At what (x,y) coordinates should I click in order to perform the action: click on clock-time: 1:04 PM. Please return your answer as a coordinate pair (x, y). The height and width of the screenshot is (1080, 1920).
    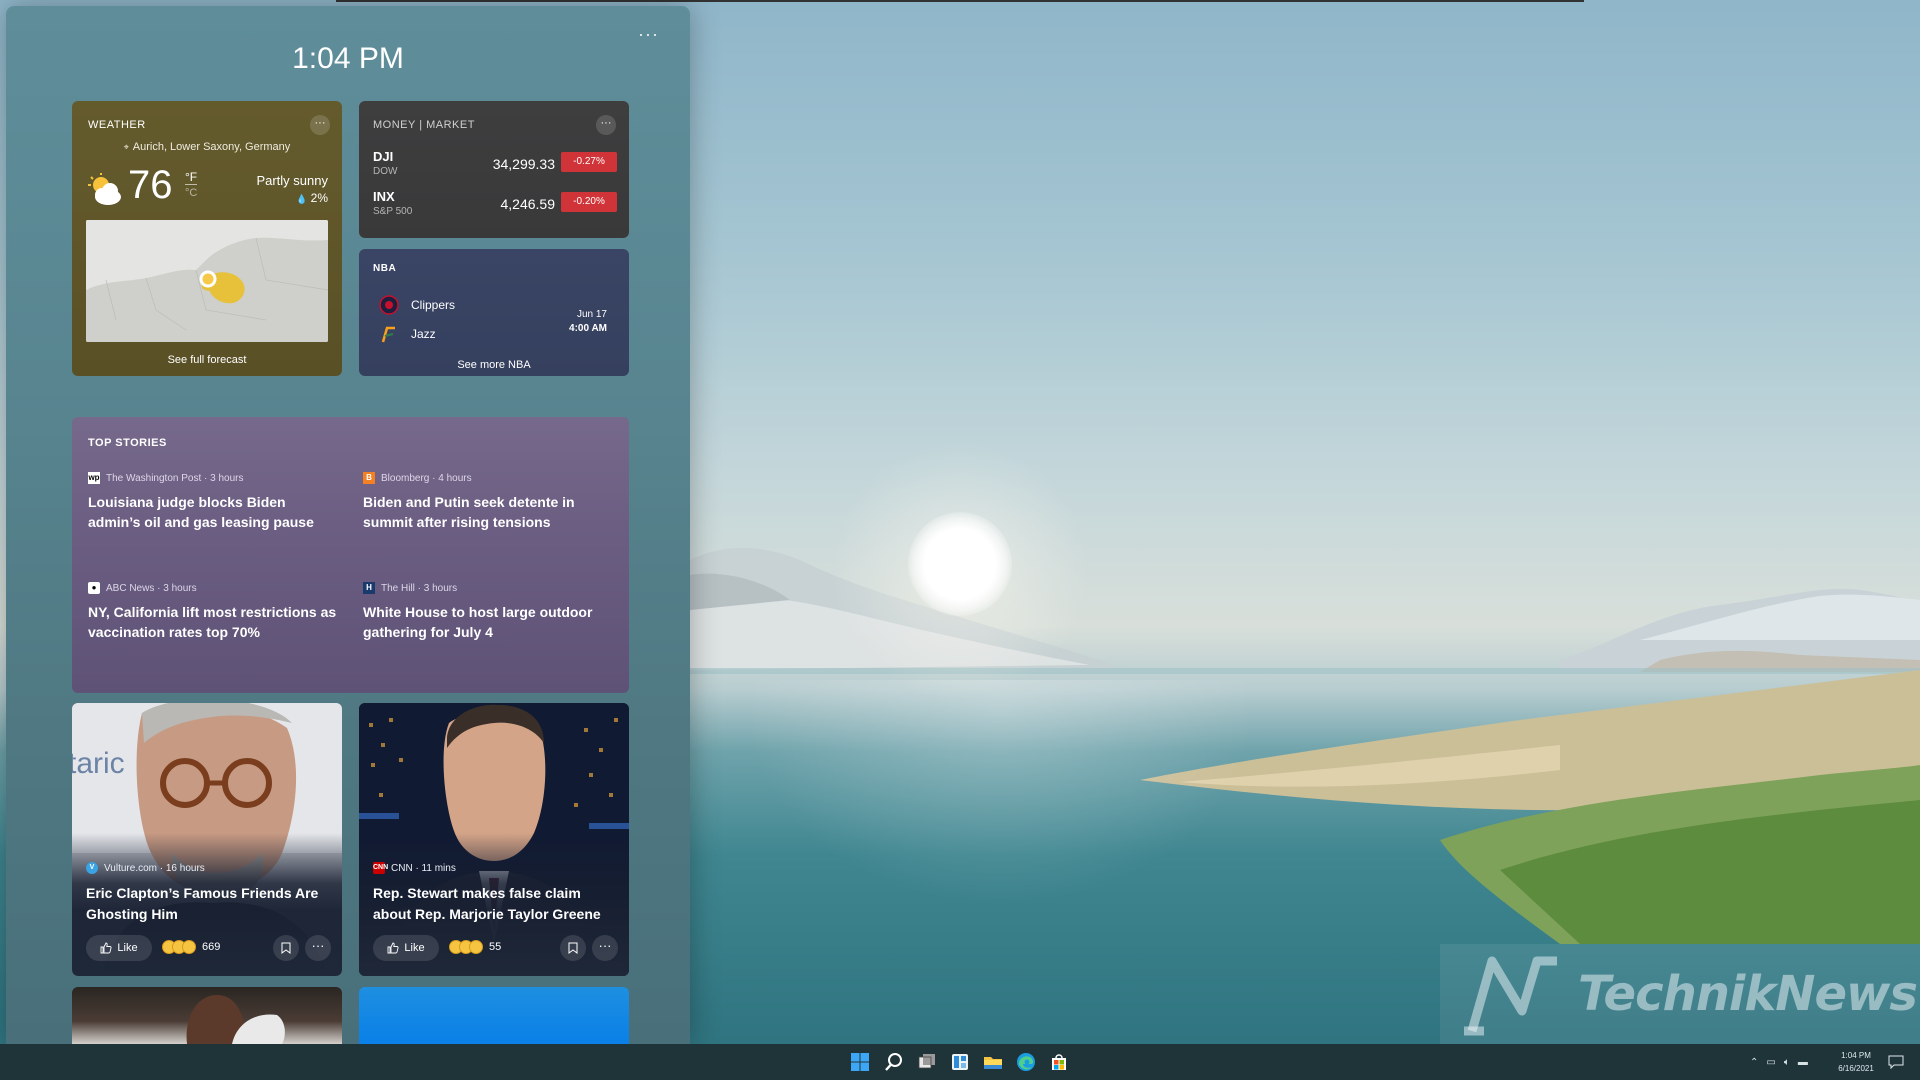
    Looking at the image, I should click on (1856, 1055).